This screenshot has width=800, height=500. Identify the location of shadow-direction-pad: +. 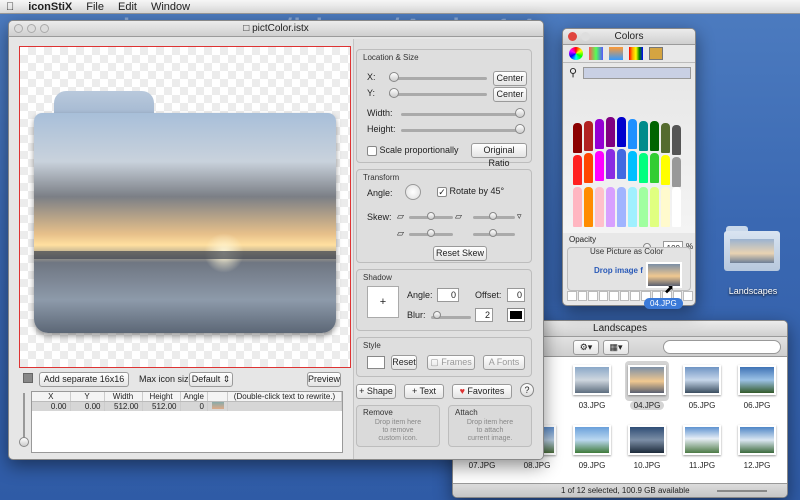
(383, 302).